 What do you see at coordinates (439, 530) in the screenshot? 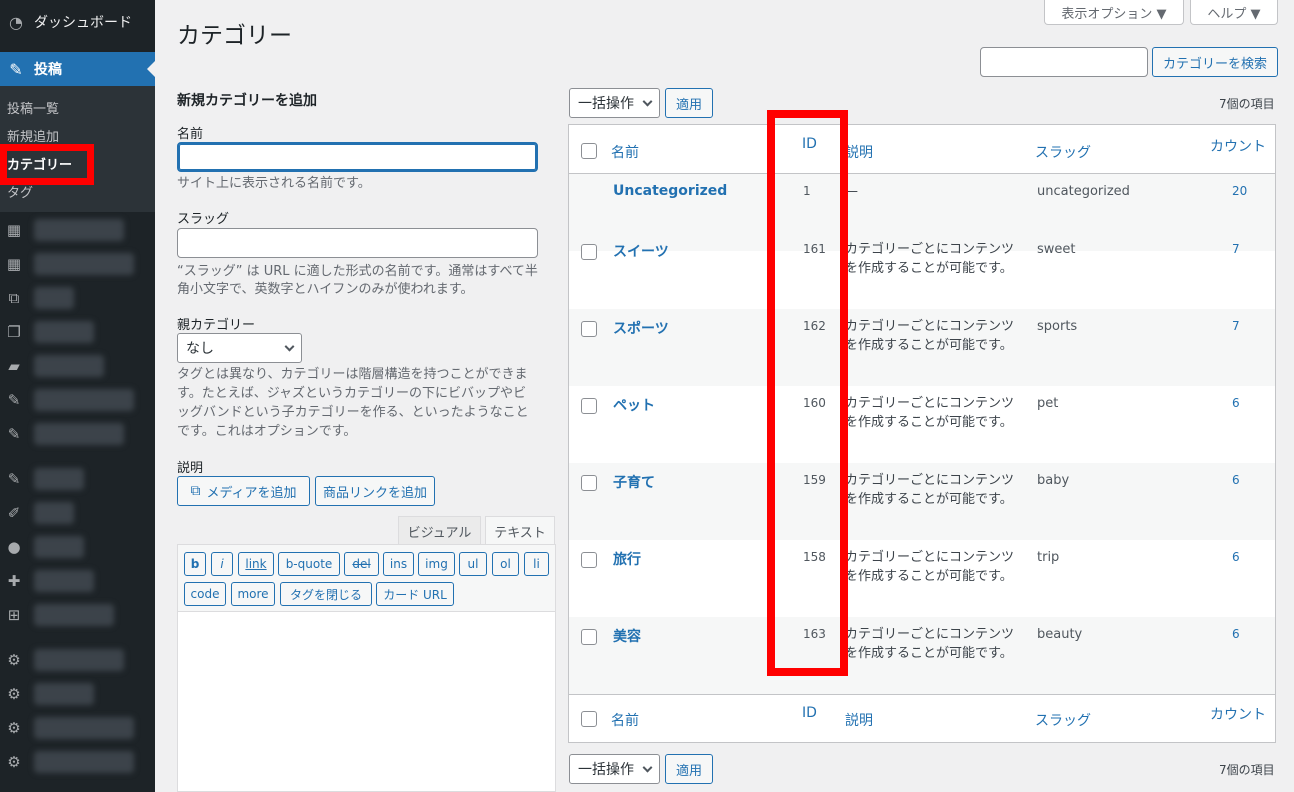
I see `tab-visual: ビジュアル` at bounding box center [439, 530].